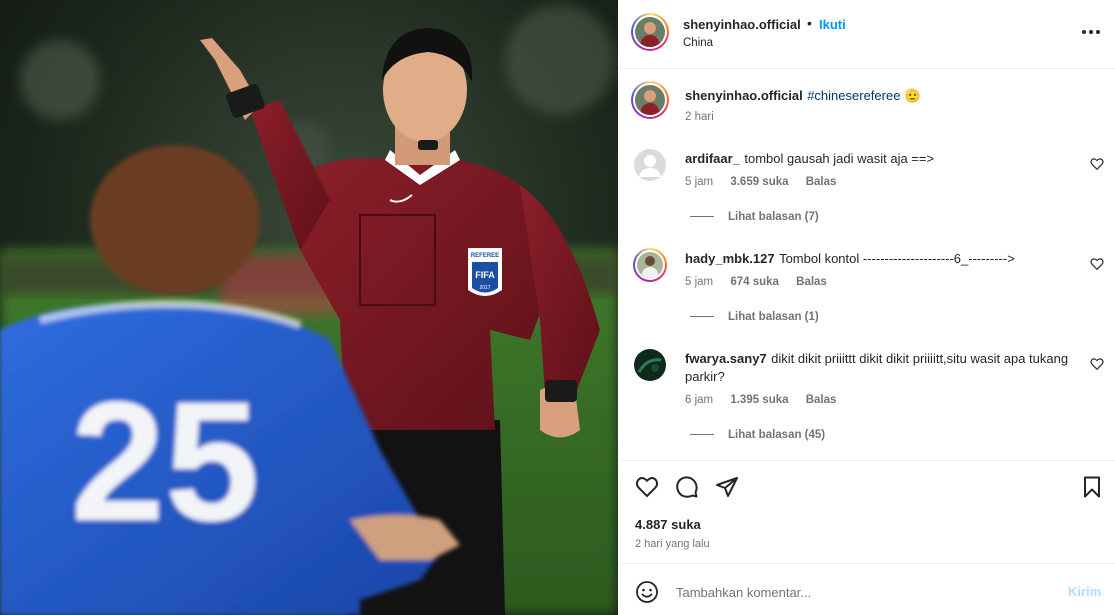 The width and height of the screenshot is (1115, 615). What do you see at coordinates (484, 288) in the screenshot?
I see `badge-year-text: 2017` at bounding box center [484, 288].